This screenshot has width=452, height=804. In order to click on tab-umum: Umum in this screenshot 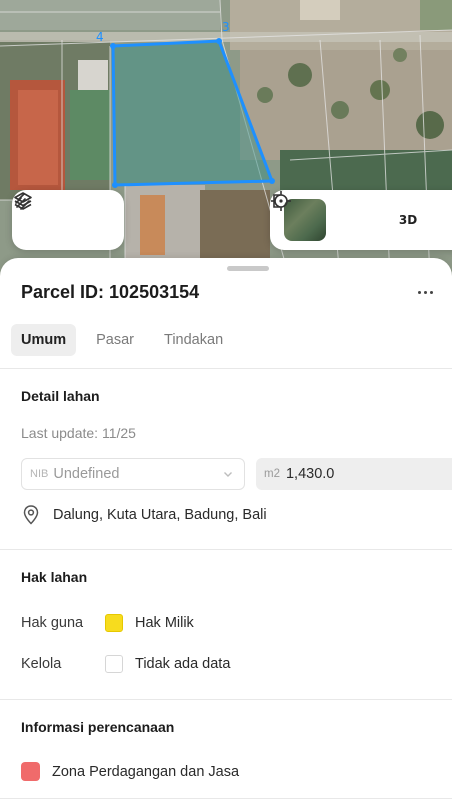, I will do `click(44, 340)`.